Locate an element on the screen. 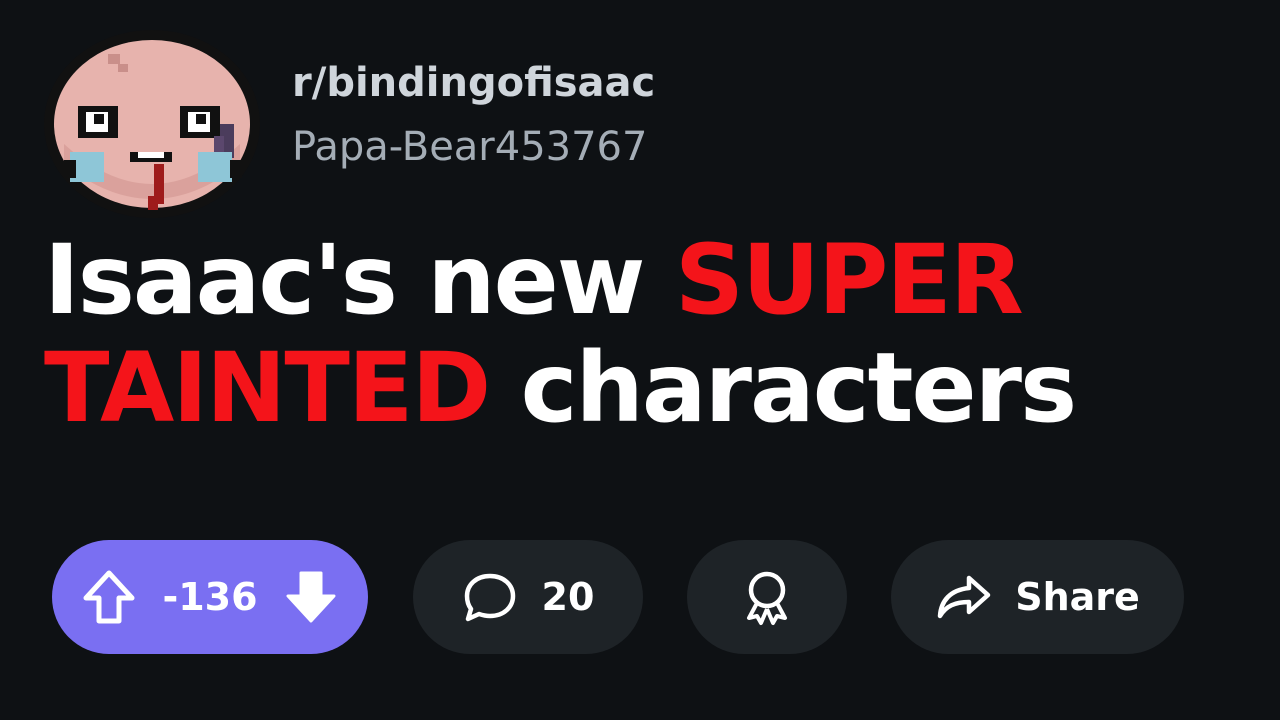  vote-pill: -136 is located at coordinates (210, 597).